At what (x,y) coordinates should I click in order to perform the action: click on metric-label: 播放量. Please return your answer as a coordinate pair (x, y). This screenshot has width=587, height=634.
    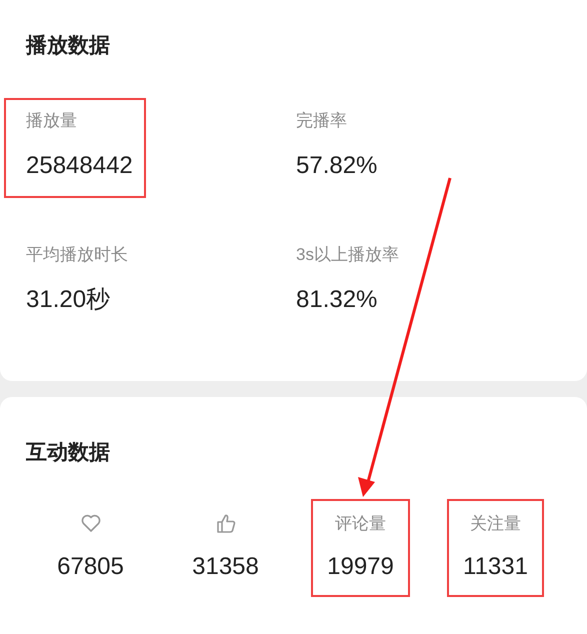
    Looking at the image, I should click on (51, 121).